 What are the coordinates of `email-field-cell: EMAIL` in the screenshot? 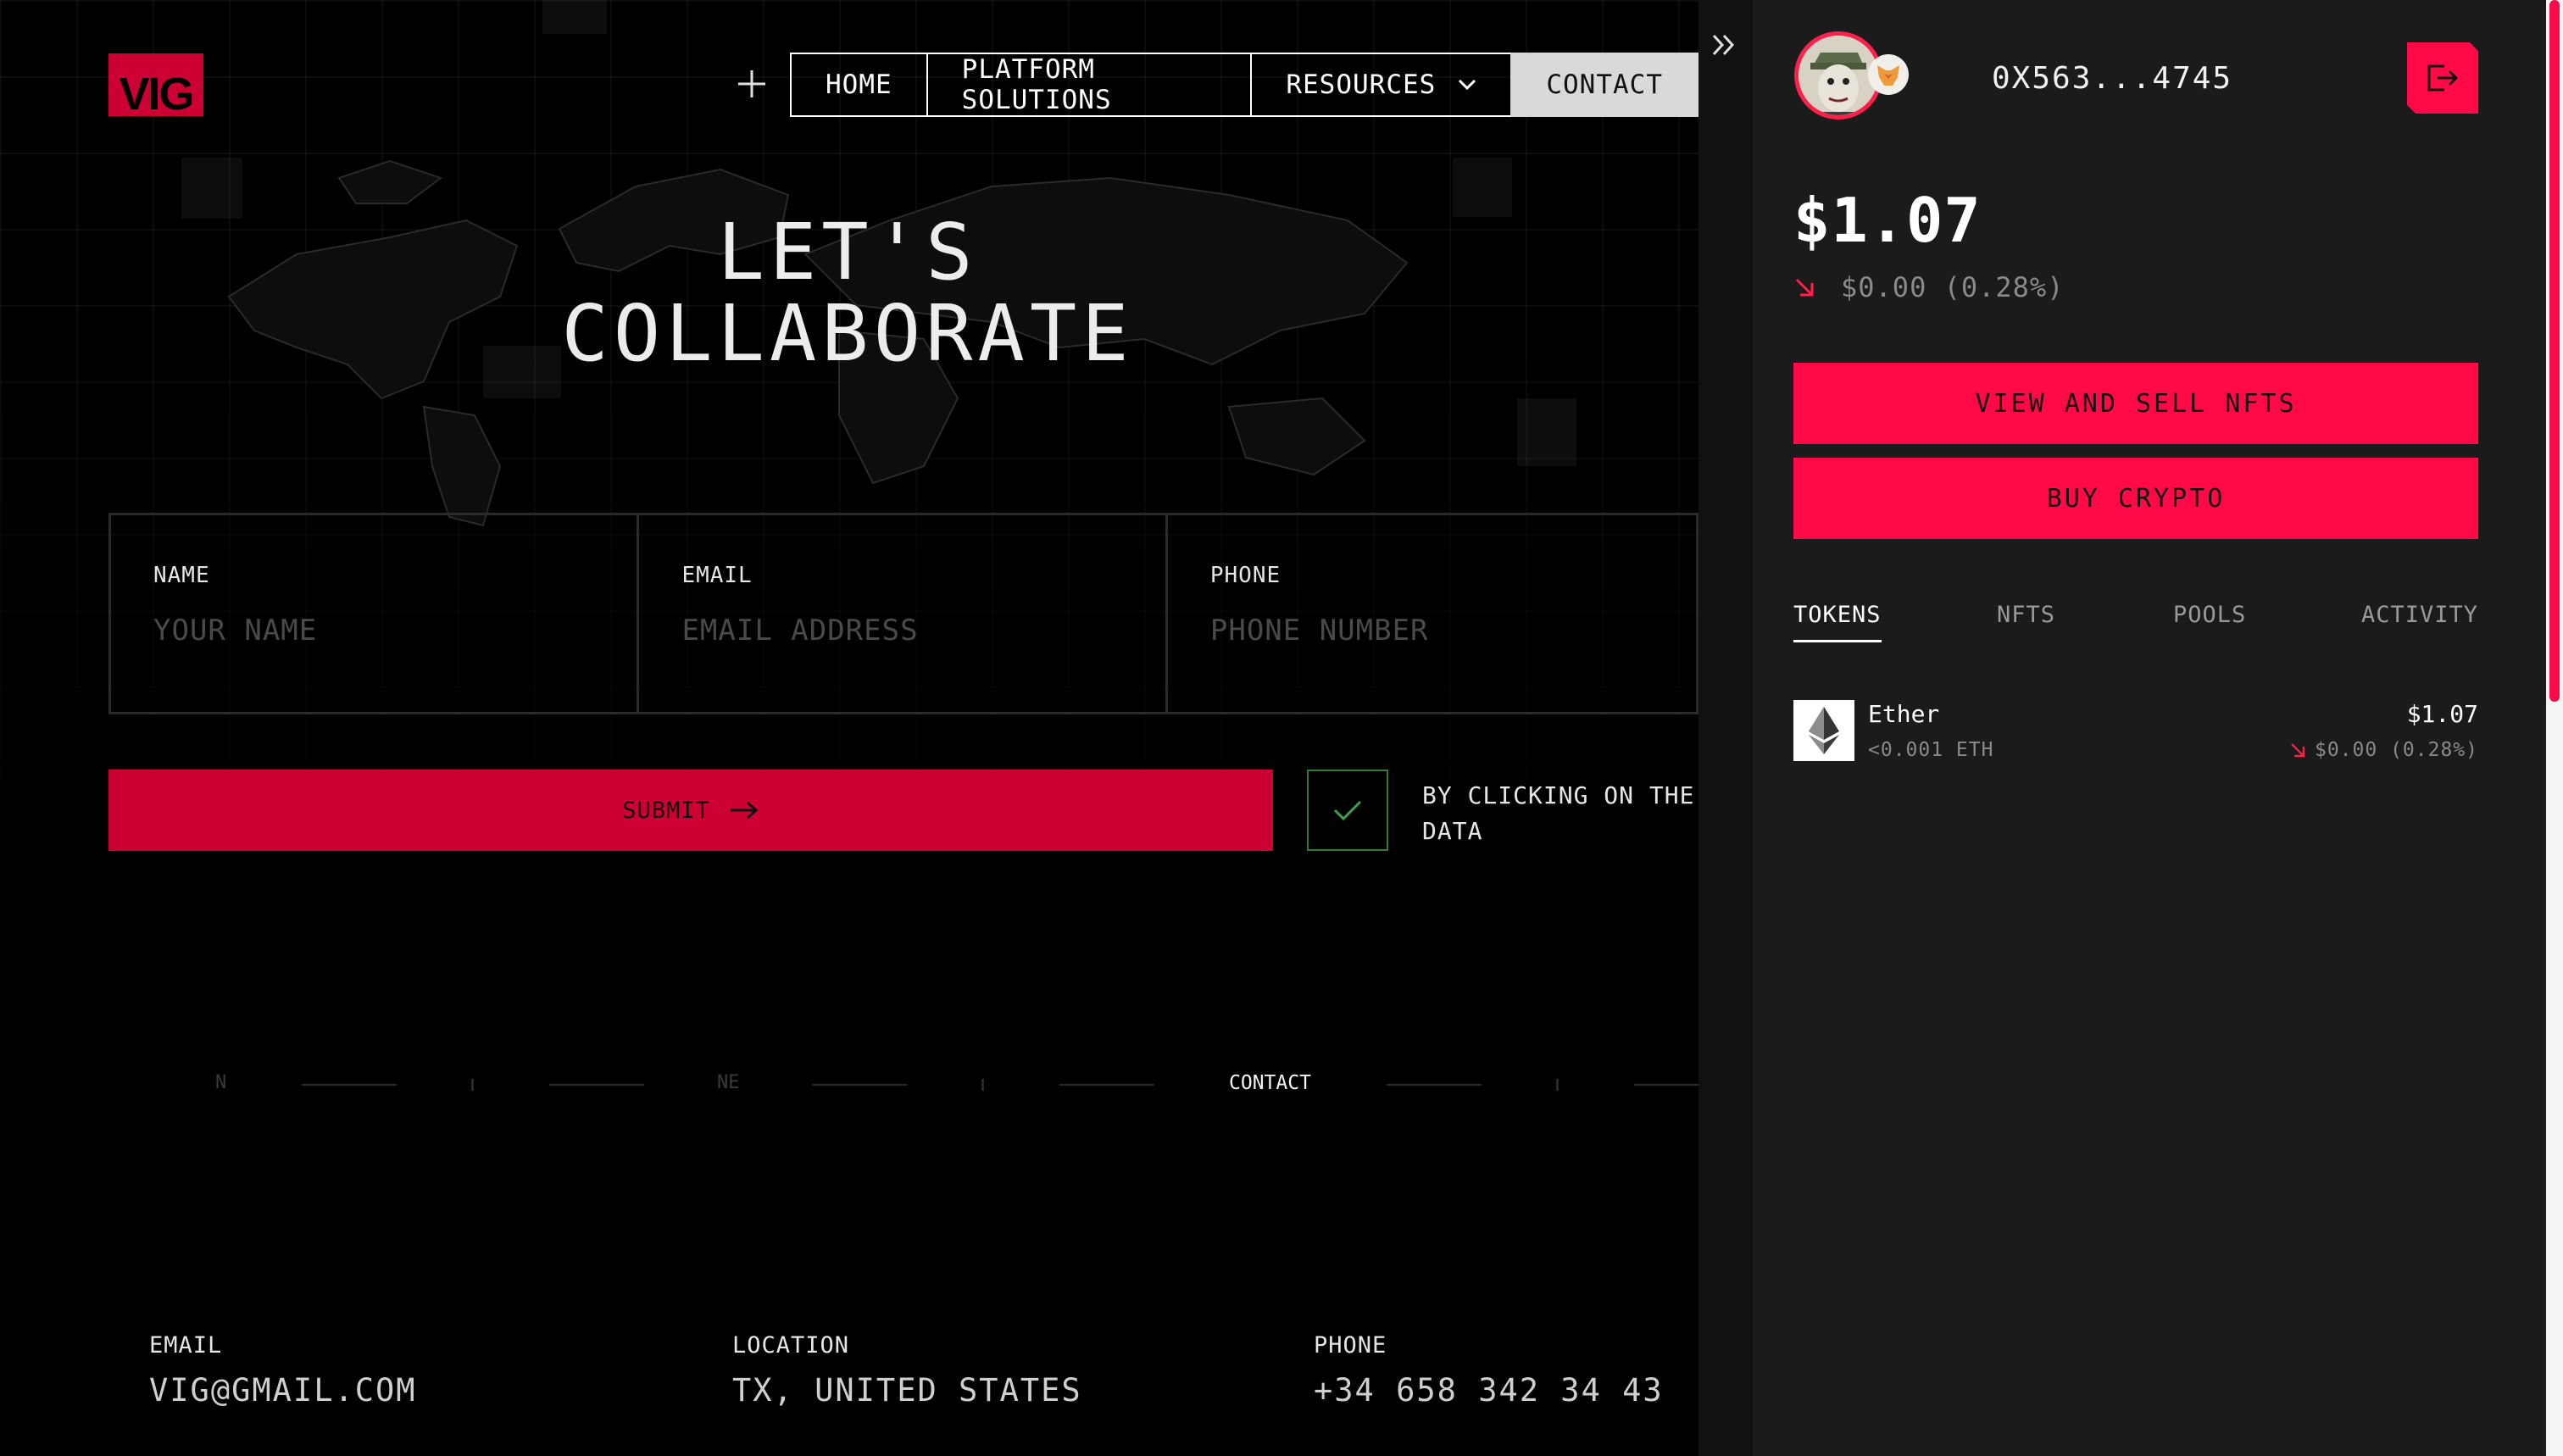 It's located at (904, 614).